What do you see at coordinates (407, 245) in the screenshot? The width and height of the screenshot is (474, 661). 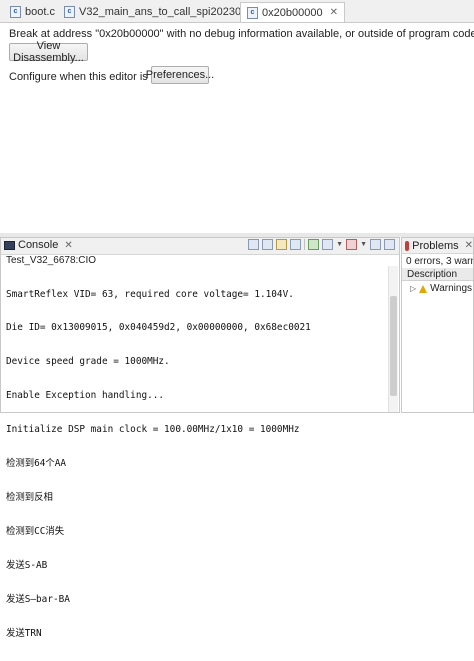 I see `problems-icon` at bounding box center [407, 245].